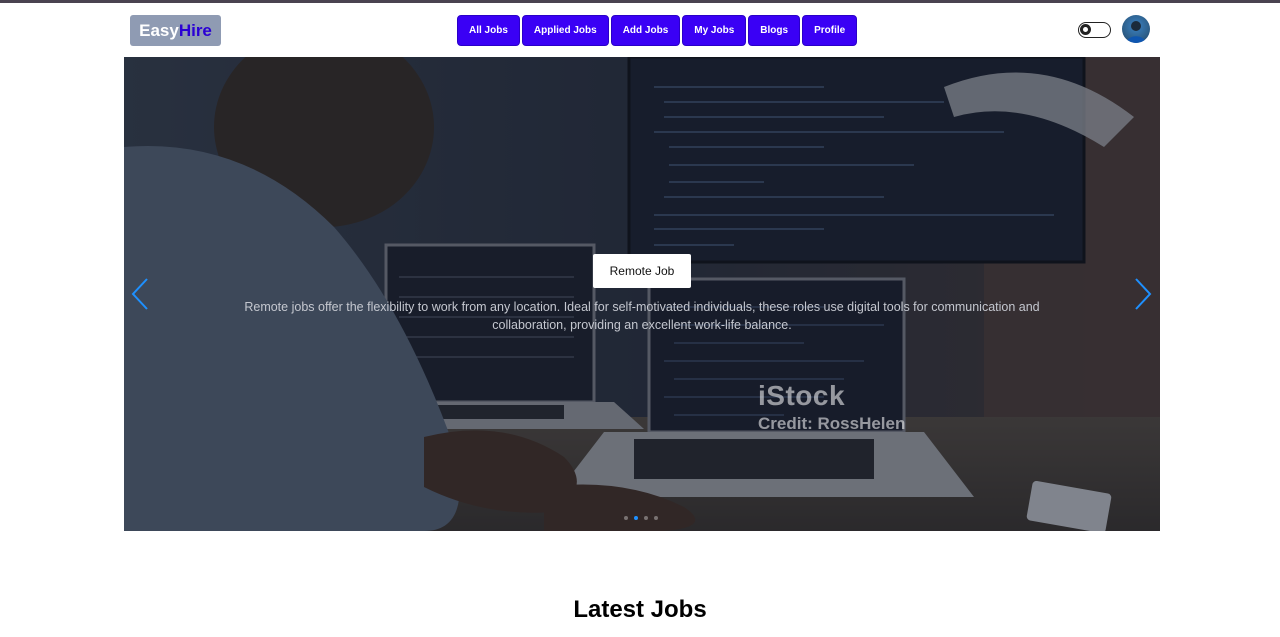  I want to click on carousel-prev-button, so click(140, 294).